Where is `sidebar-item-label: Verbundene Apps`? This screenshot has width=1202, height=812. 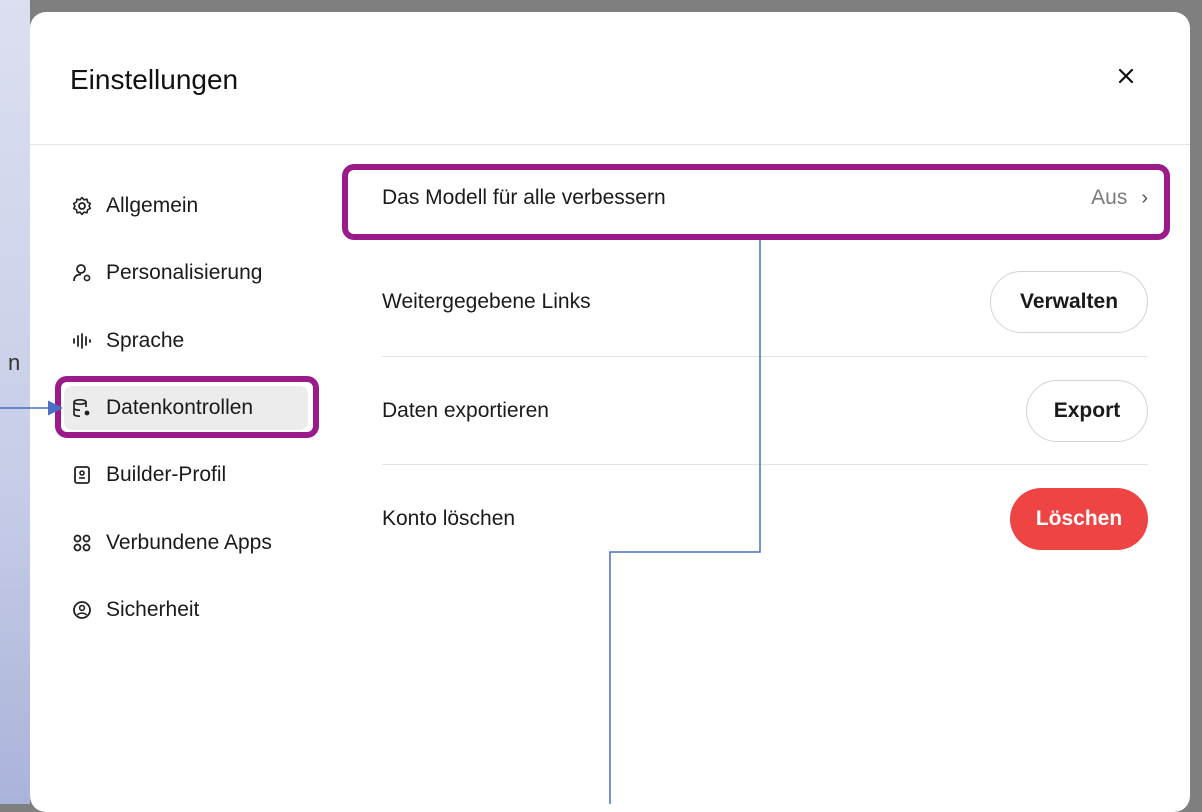
sidebar-item-label: Verbundene Apps is located at coordinates (189, 542).